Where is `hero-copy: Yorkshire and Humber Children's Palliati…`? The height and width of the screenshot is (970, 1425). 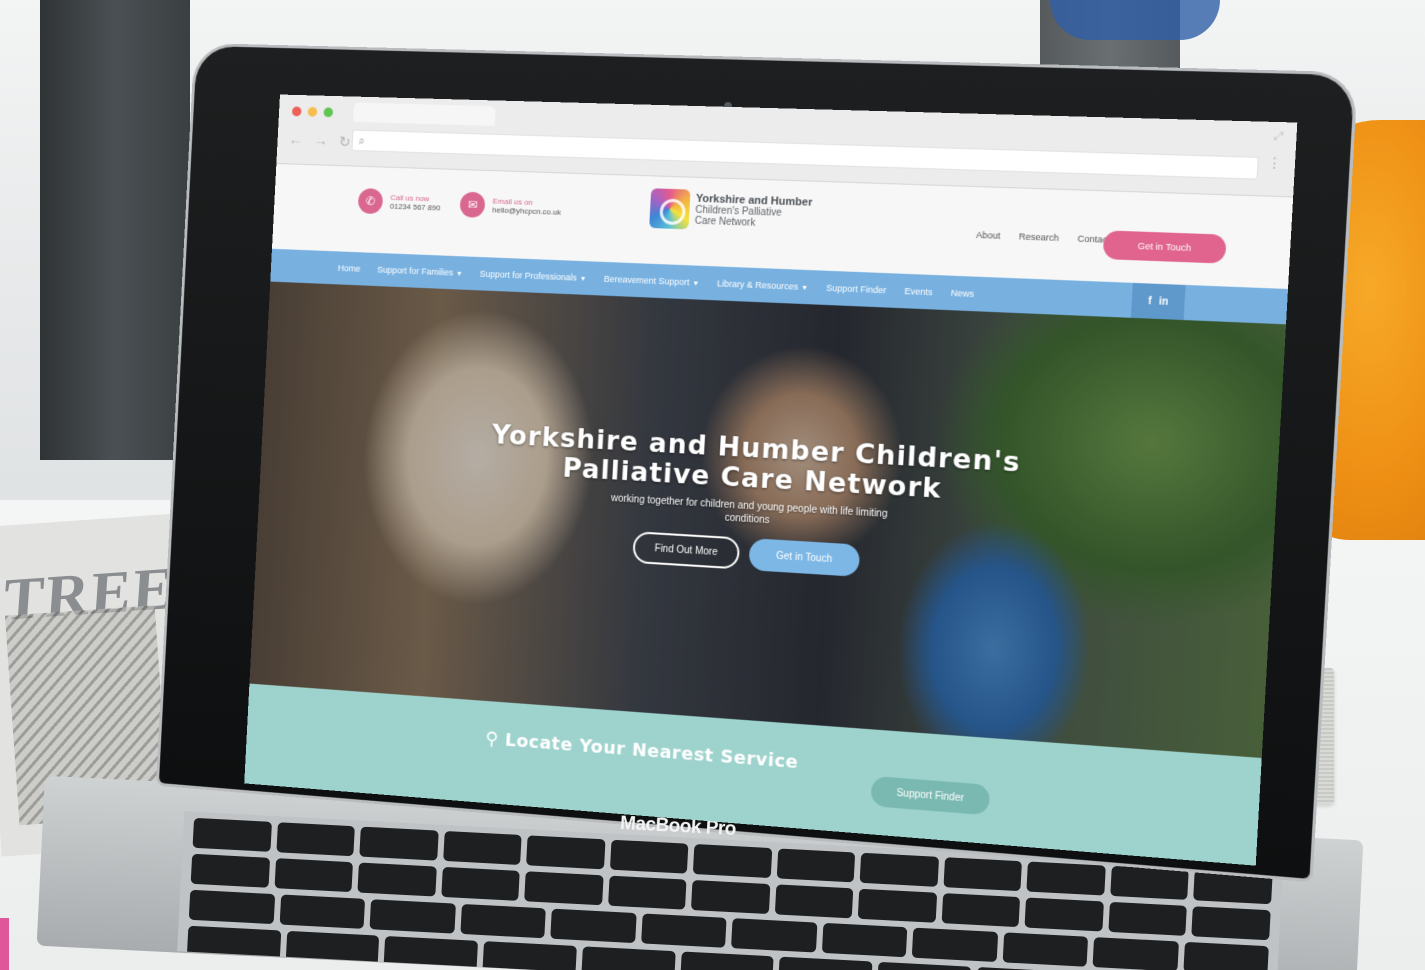
hero-copy: Yorkshire and Humber Children's Palliati… is located at coordinates (767, 506).